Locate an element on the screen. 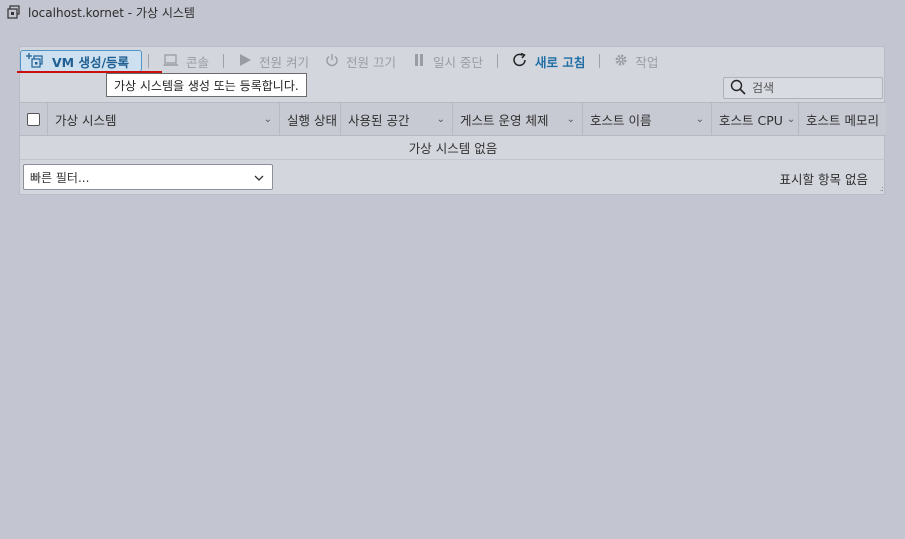  select-all-cell is located at coordinates (34, 119).